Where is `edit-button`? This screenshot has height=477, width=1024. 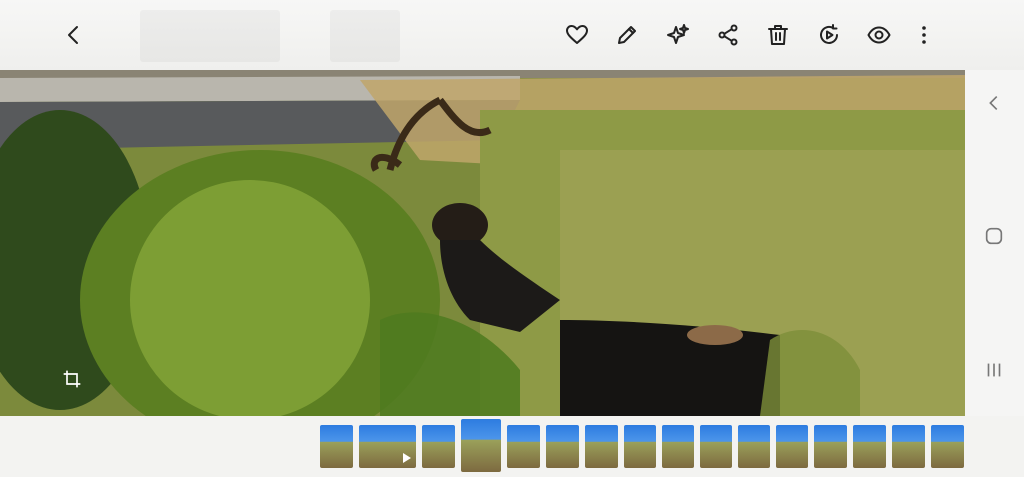 edit-button is located at coordinates (627, 35).